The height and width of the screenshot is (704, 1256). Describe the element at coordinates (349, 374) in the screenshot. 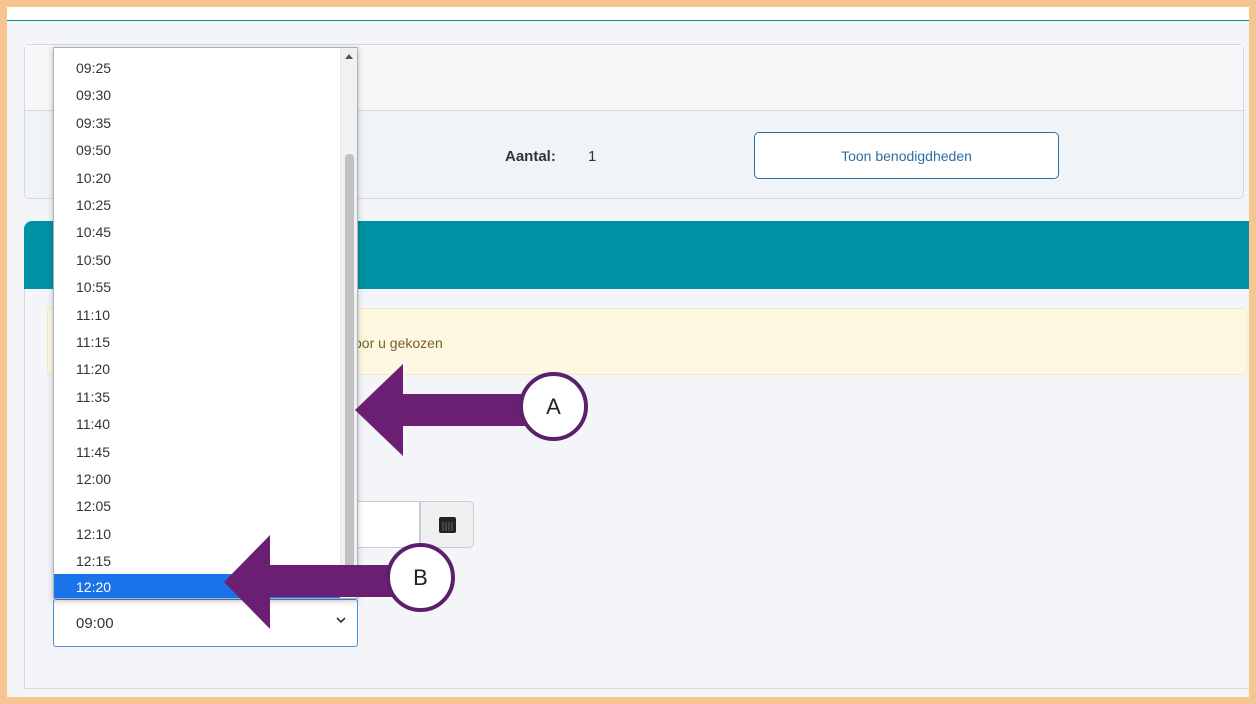

I see `scroll-thumb` at that location.